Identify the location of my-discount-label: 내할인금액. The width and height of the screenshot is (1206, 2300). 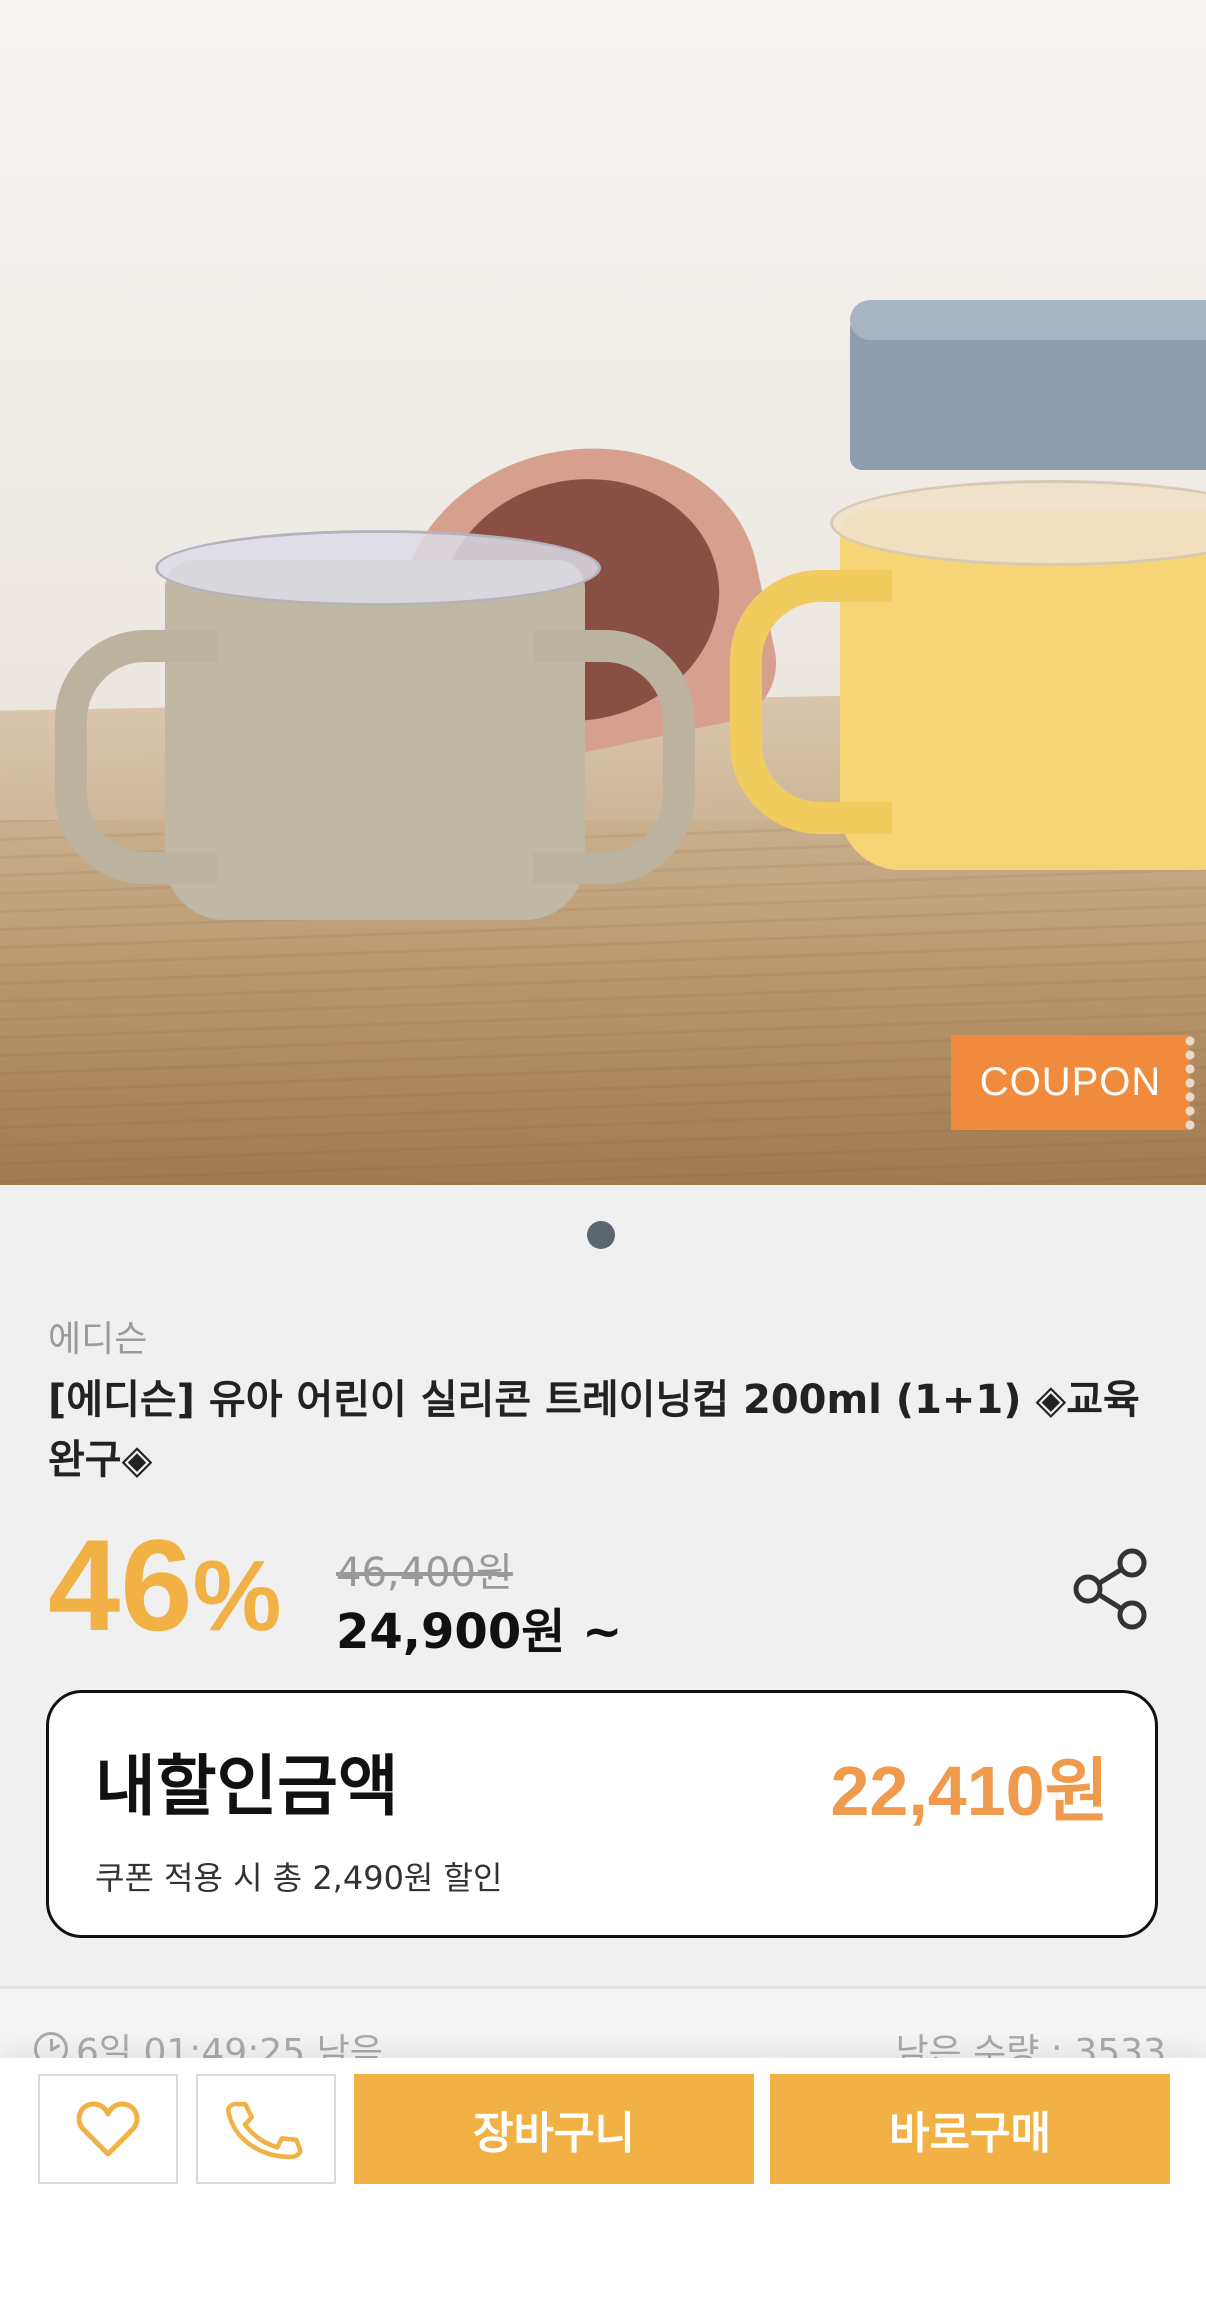
(247, 1786).